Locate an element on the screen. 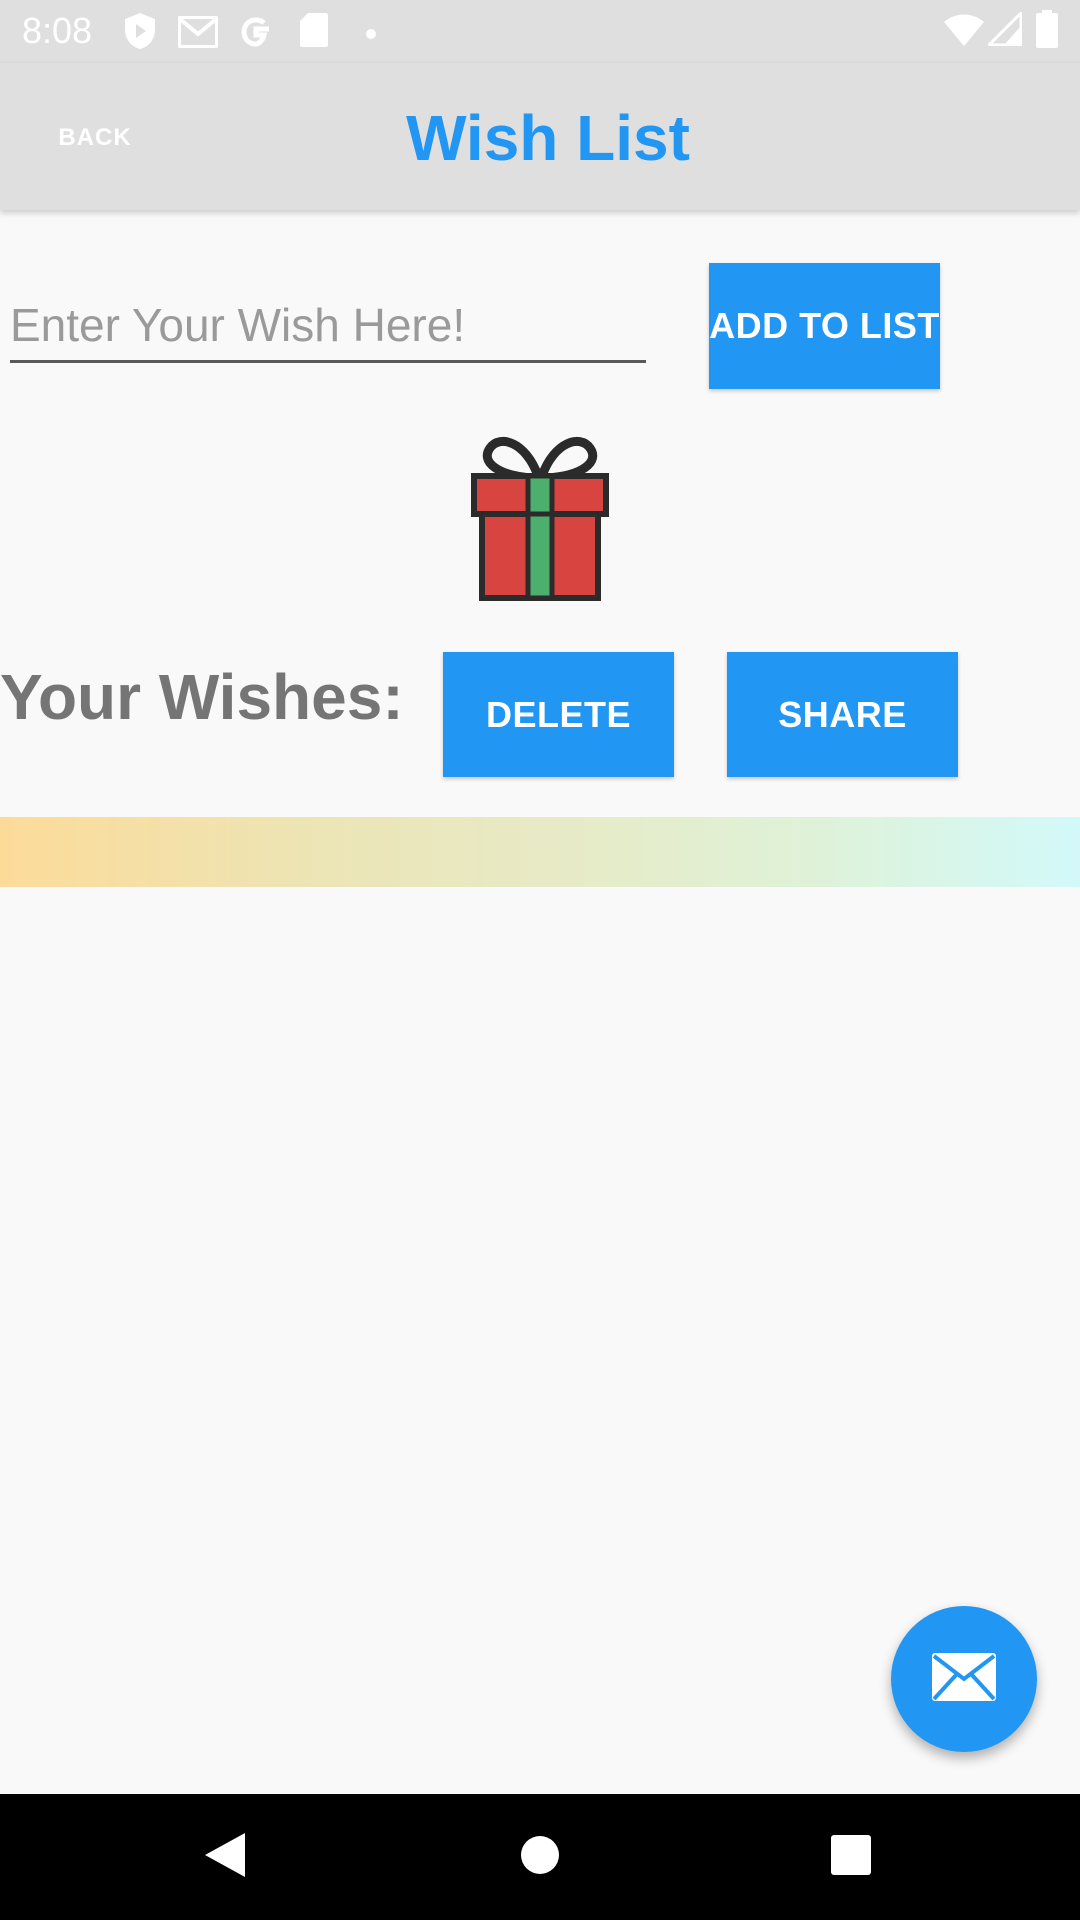  sd-card-icon is located at coordinates (314, 32).